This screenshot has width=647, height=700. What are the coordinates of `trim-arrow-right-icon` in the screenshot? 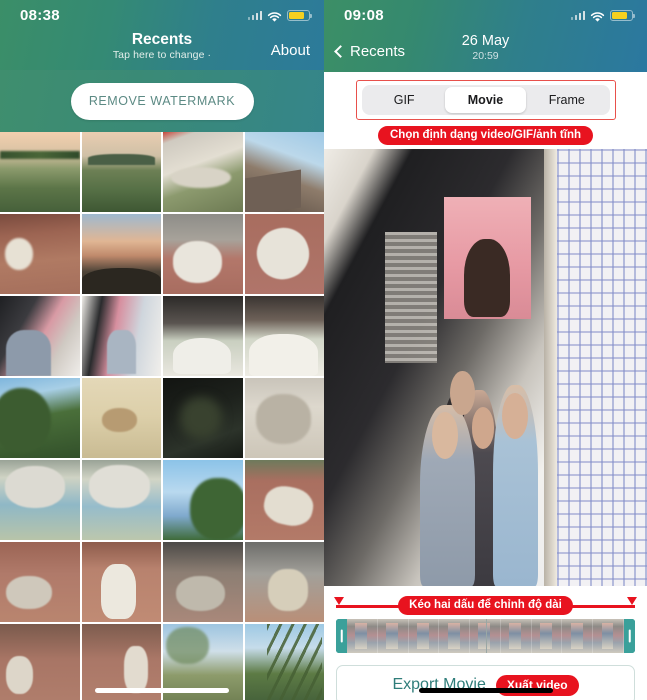 It's located at (632, 601).